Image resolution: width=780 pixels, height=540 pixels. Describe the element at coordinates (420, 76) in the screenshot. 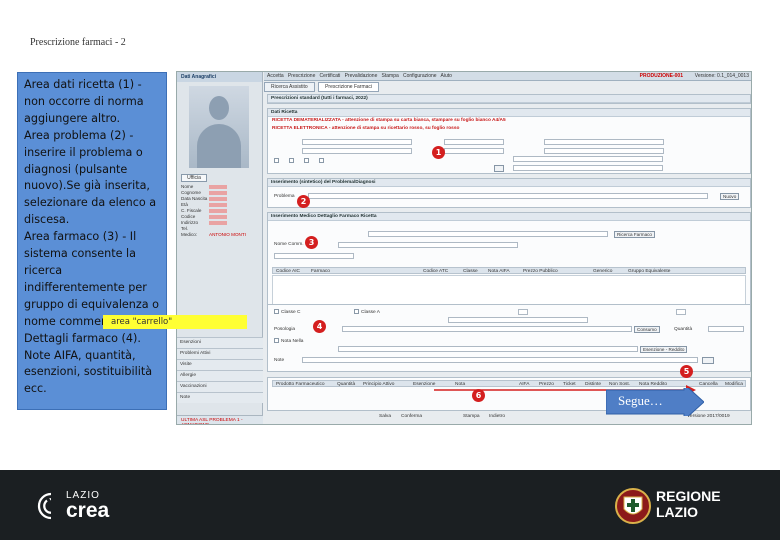

I see `menu-item: Configurazione` at that location.